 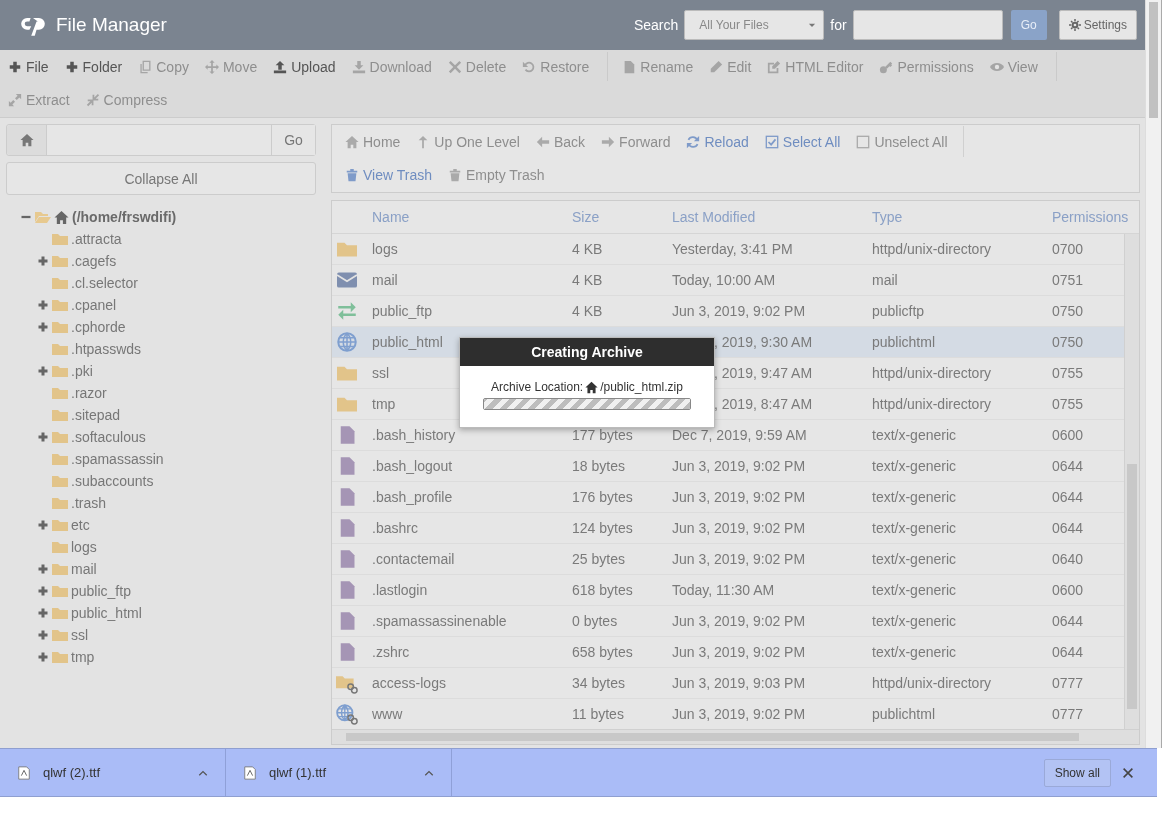 I want to click on tree-item: .subaccounts, so click(x=112, y=481).